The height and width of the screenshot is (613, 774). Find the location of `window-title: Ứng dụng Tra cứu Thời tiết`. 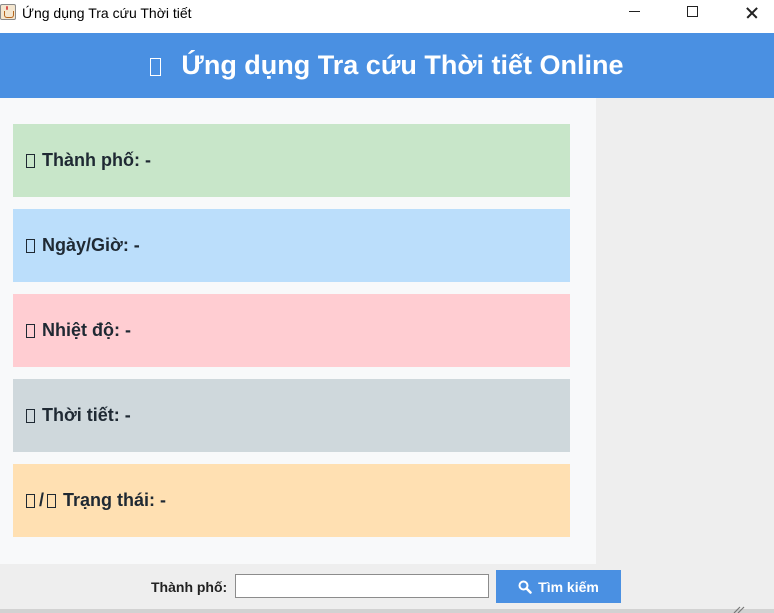

window-title: Ứng dụng Tra cứu Thời tiết is located at coordinates (107, 13).